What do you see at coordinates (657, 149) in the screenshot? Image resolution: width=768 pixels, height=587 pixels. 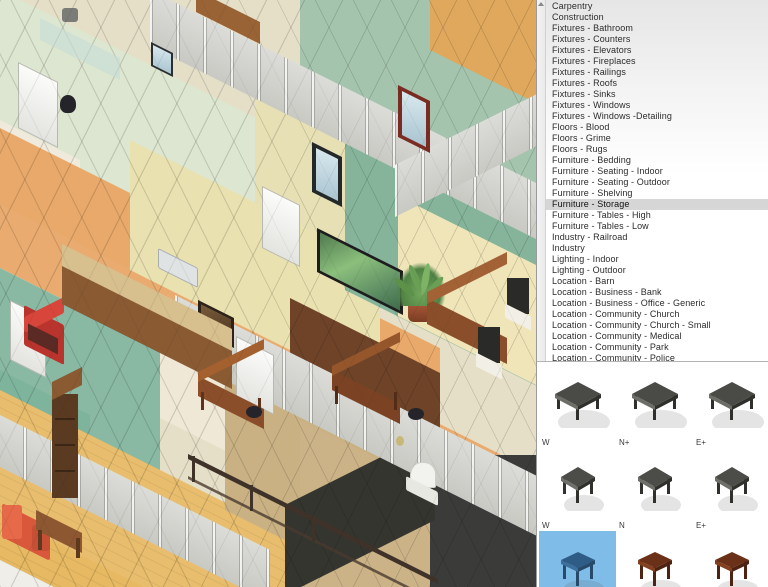 I see `category-item: Floors - Rugs` at bounding box center [657, 149].